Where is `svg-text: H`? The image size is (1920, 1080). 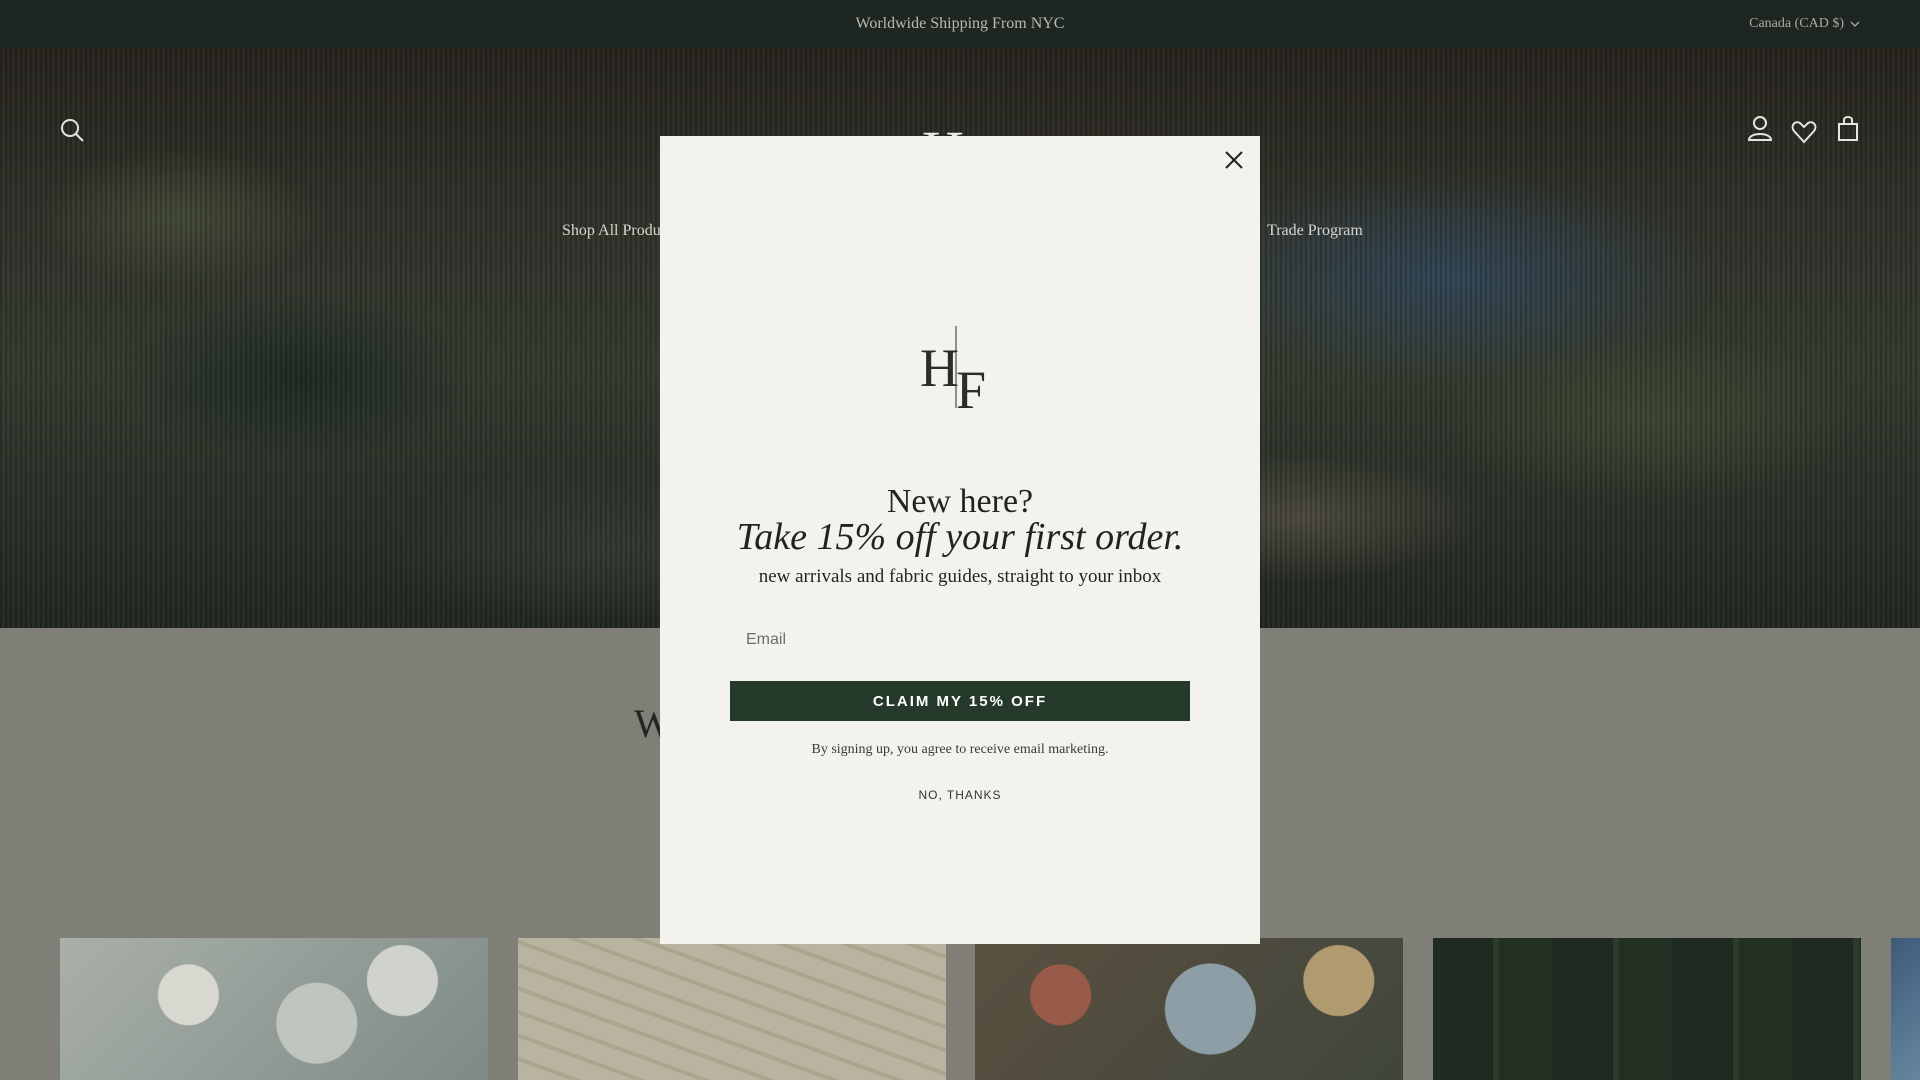
svg-text: H is located at coordinates (939, 368).